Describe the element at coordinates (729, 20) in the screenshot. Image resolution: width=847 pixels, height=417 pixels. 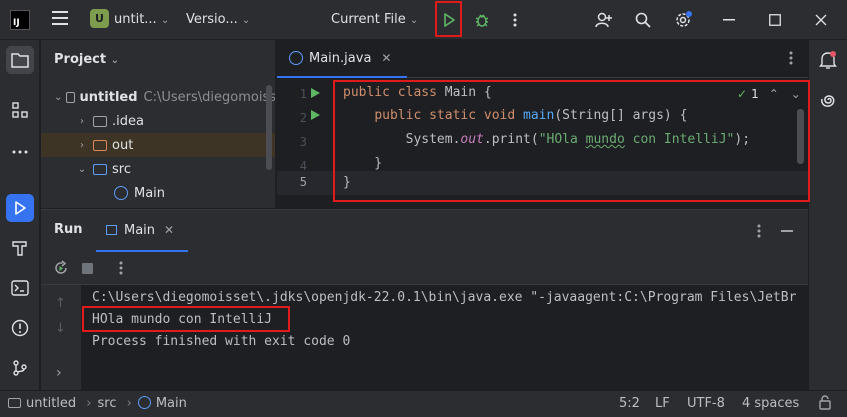
I see `minimize-button` at that location.